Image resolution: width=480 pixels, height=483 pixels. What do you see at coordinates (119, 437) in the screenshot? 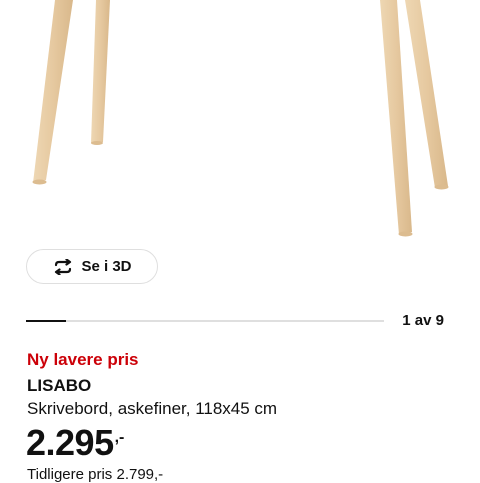
I see `price-suffix: ,-` at bounding box center [119, 437].